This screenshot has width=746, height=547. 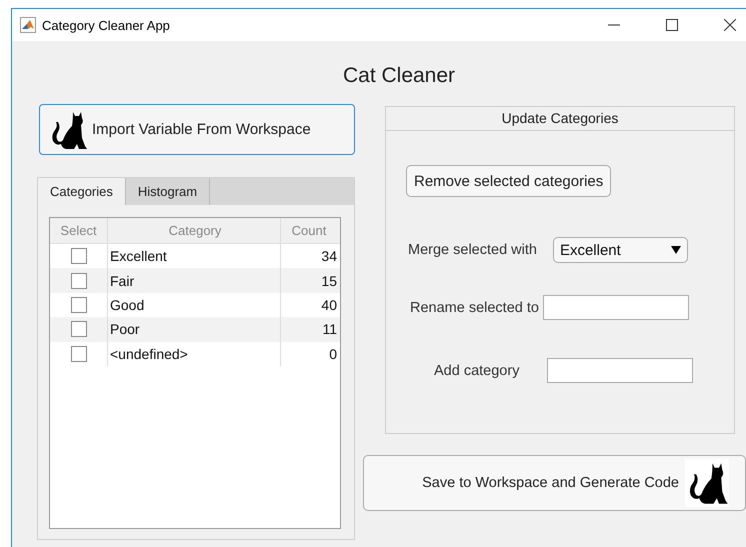 I want to click on rename-label: Rename selected to, so click(x=474, y=308).